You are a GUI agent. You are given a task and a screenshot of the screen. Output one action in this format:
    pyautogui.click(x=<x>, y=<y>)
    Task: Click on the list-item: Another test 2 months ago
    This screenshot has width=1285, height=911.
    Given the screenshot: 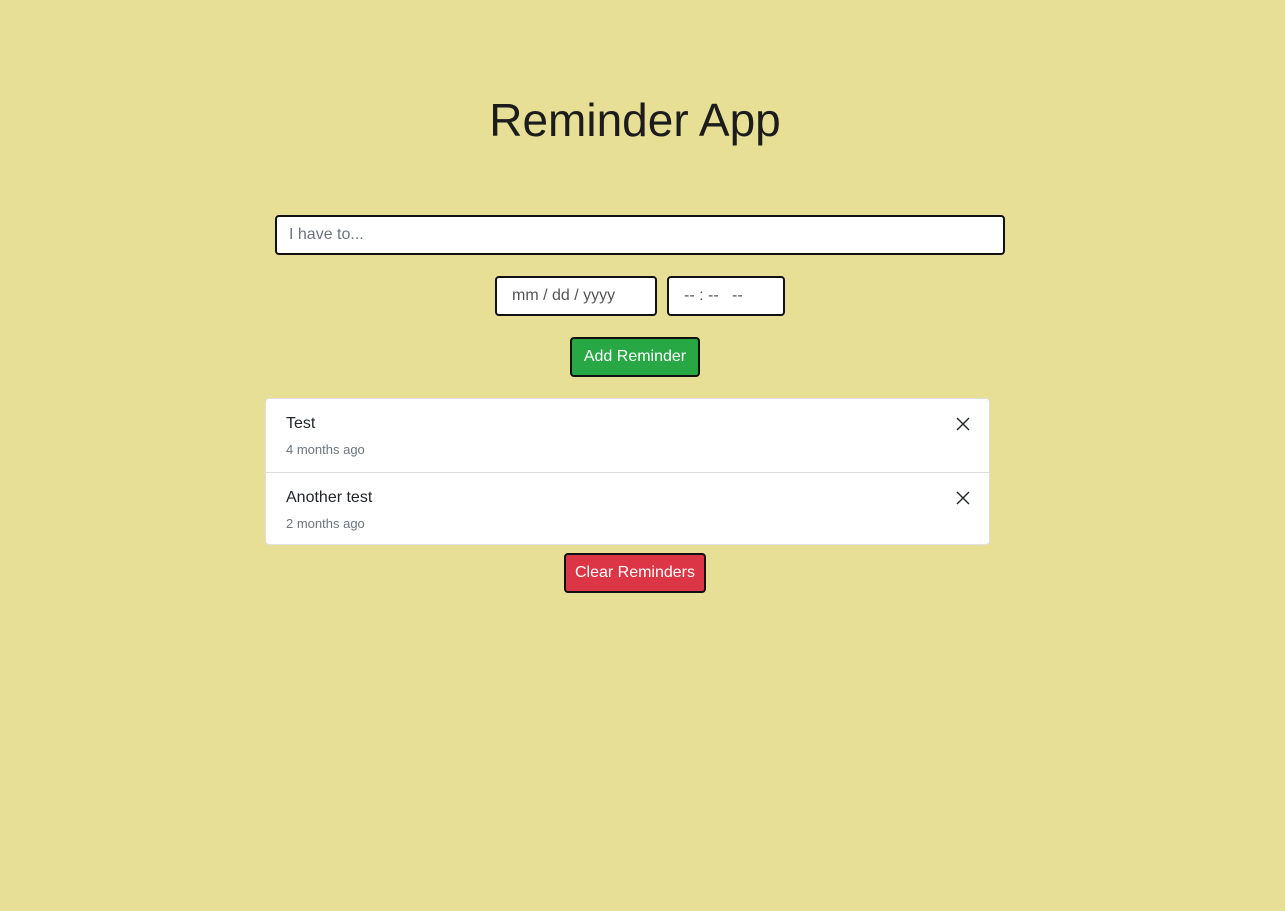 What is the action you would take?
    pyautogui.click(x=627, y=508)
    